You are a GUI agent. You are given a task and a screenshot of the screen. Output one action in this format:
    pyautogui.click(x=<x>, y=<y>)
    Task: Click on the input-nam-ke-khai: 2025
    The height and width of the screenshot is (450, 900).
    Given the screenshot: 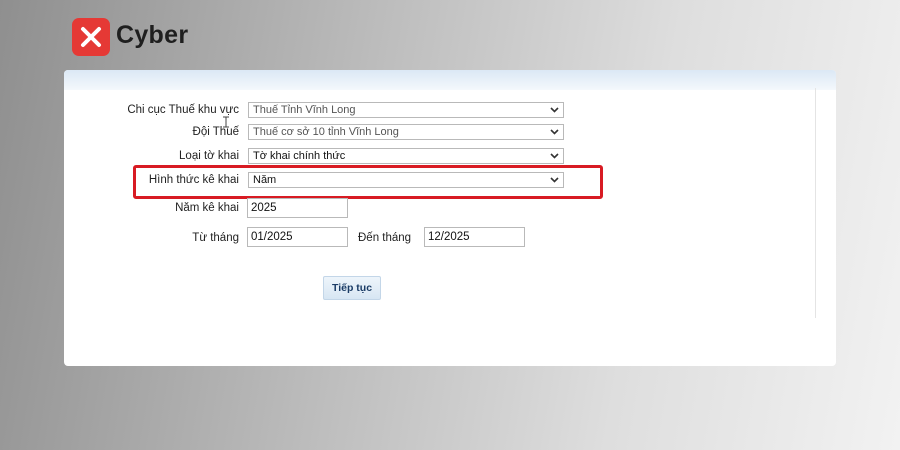 What is the action you would take?
    pyautogui.click(x=297, y=208)
    